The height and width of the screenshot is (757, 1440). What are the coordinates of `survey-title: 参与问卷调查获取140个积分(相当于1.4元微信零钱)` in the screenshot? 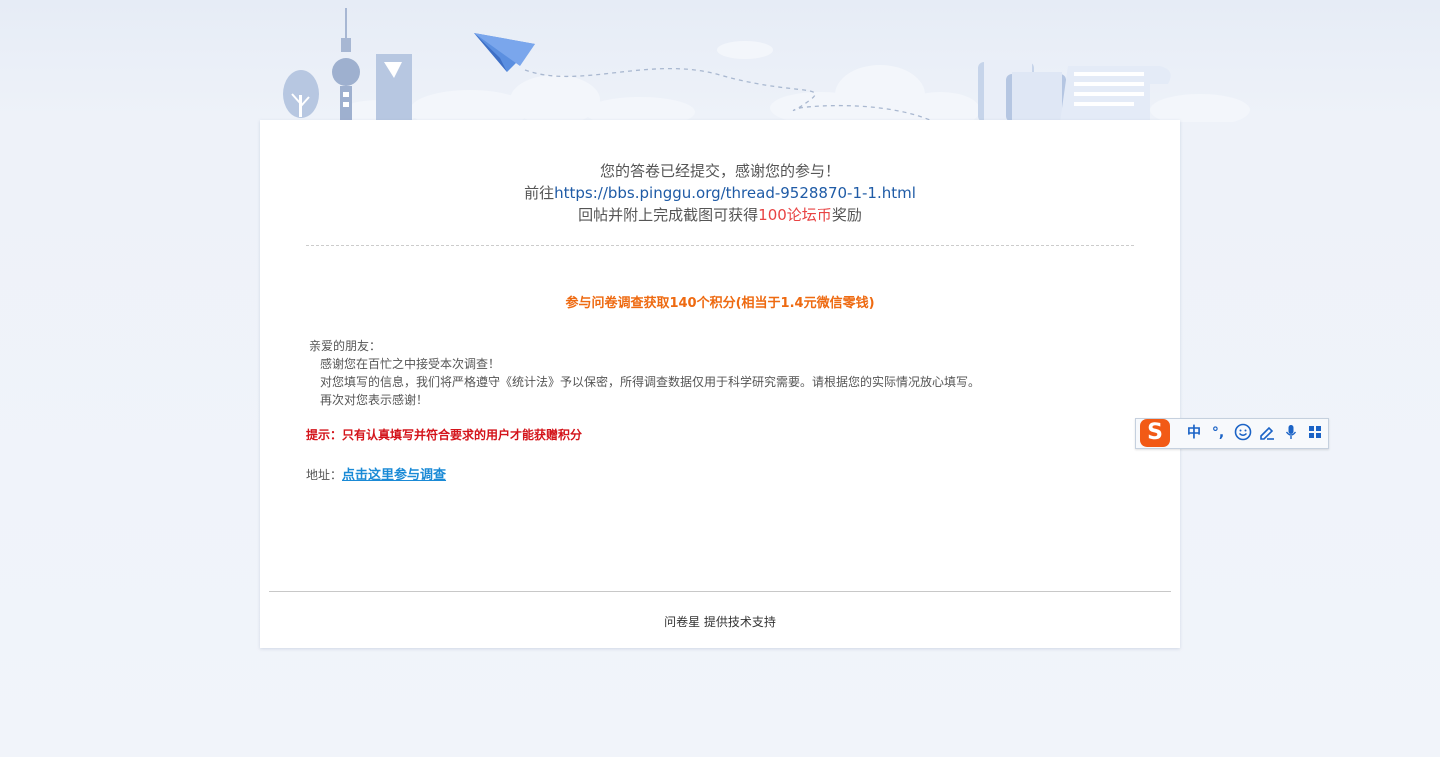 It's located at (720, 303).